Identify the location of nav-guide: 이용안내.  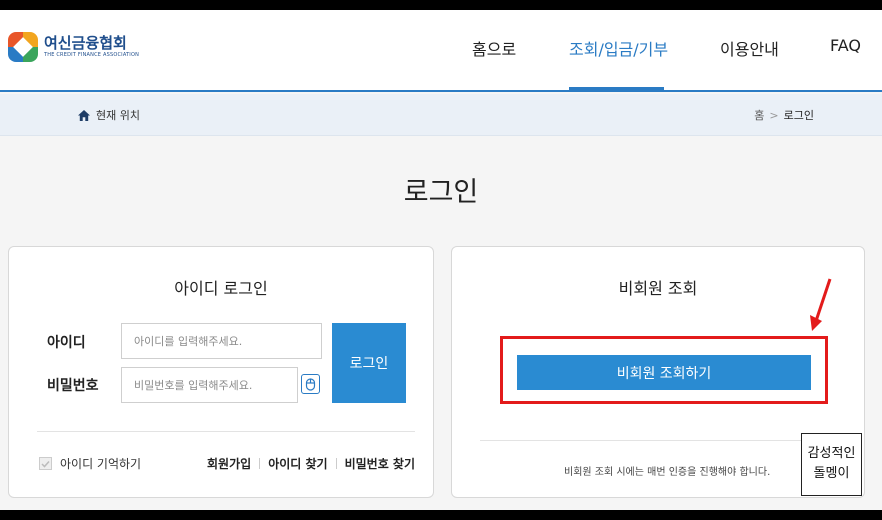
(749, 48).